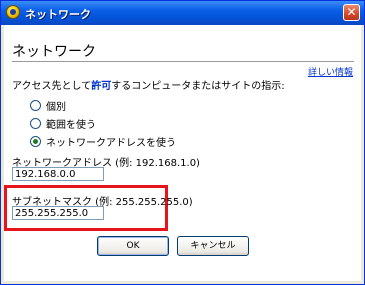 The image size is (365, 285). Describe the element at coordinates (351, 12) in the screenshot. I see `close-button: ✕` at that location.